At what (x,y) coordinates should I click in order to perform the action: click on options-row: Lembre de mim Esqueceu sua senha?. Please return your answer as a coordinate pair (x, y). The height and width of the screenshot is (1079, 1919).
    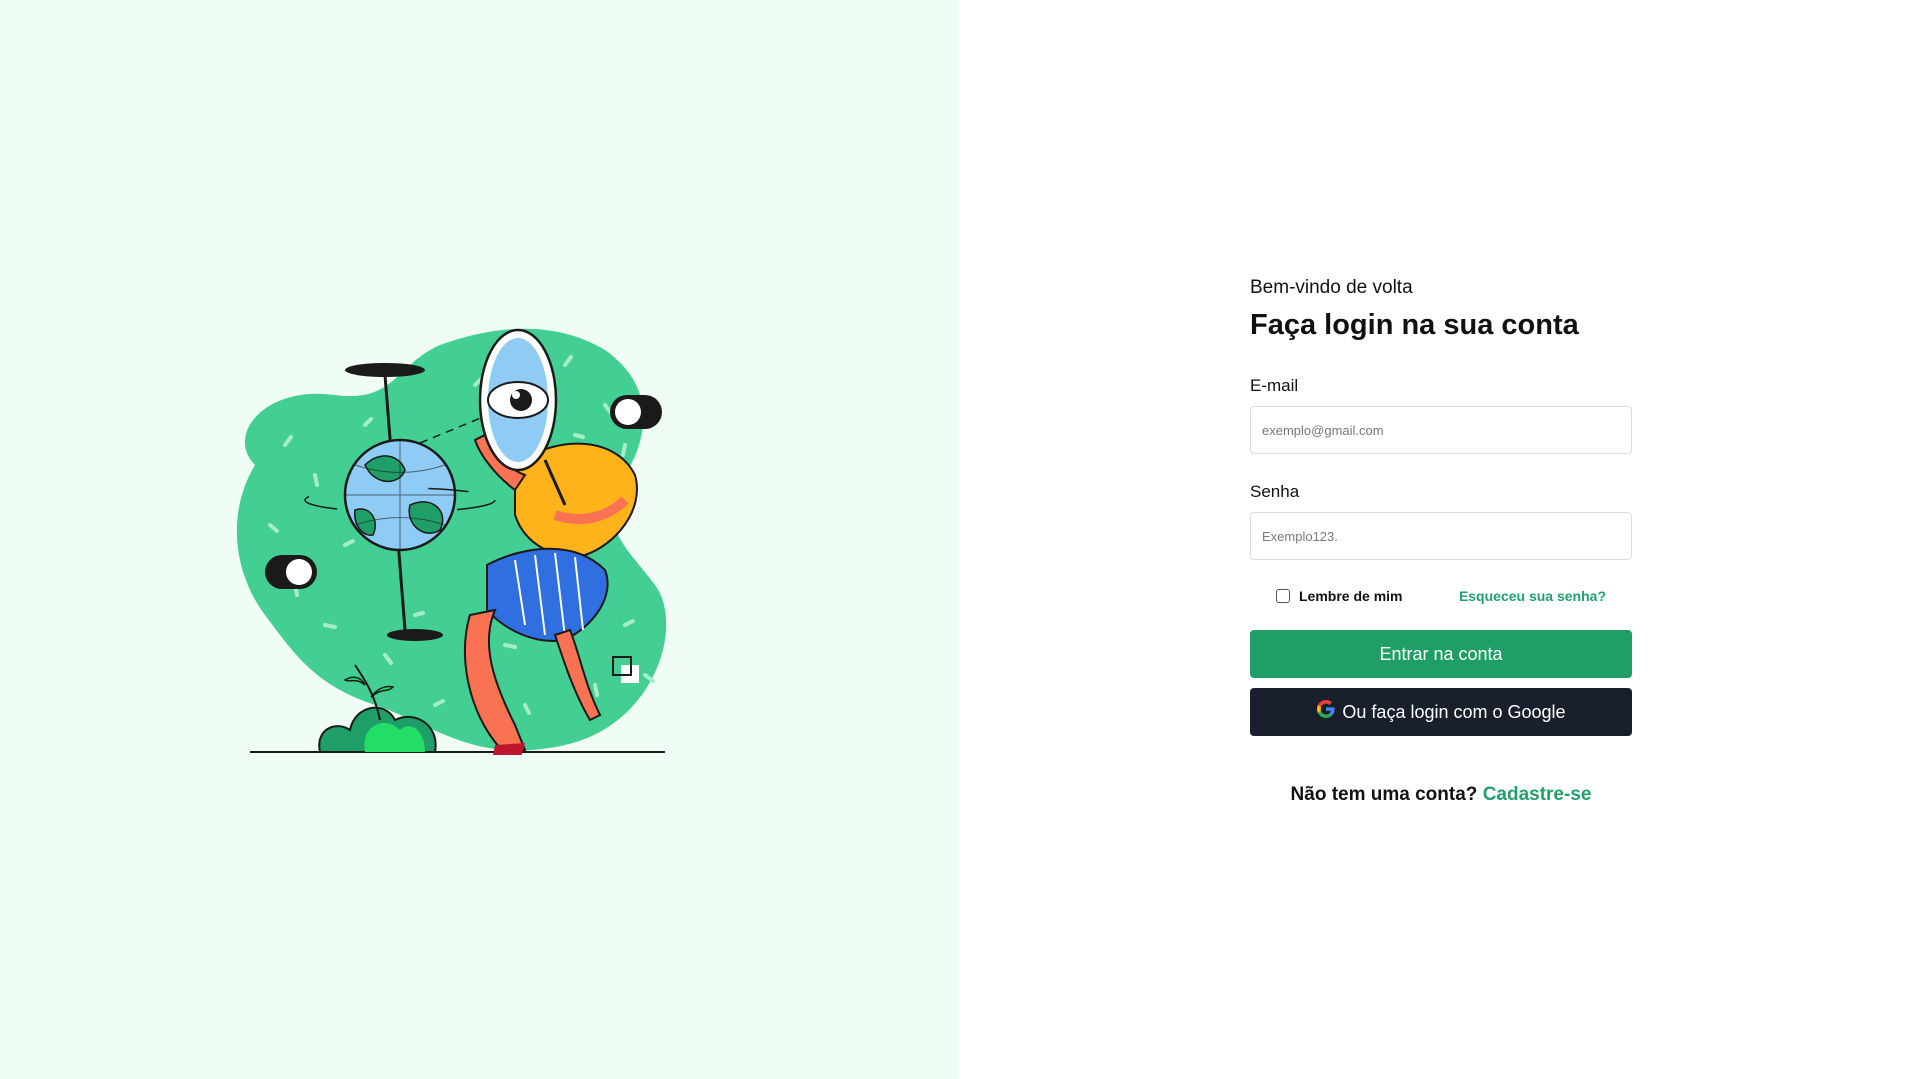
    Looking at the image, I should click on (1441, 596).